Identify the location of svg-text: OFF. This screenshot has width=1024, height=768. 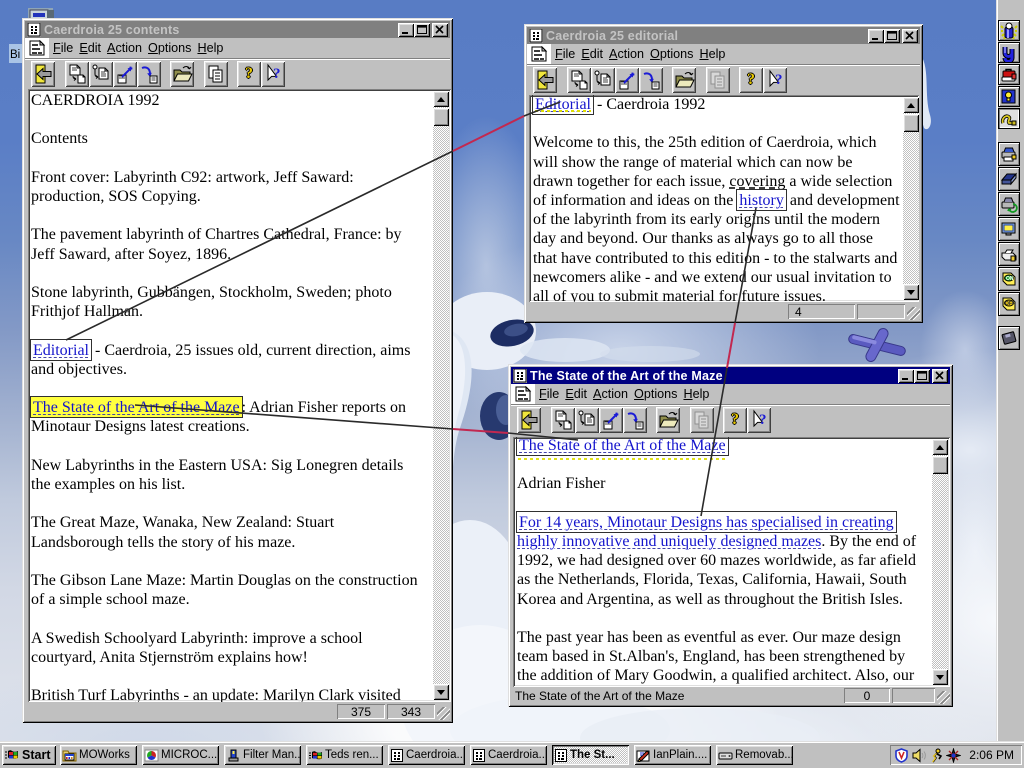
(1010, 304).